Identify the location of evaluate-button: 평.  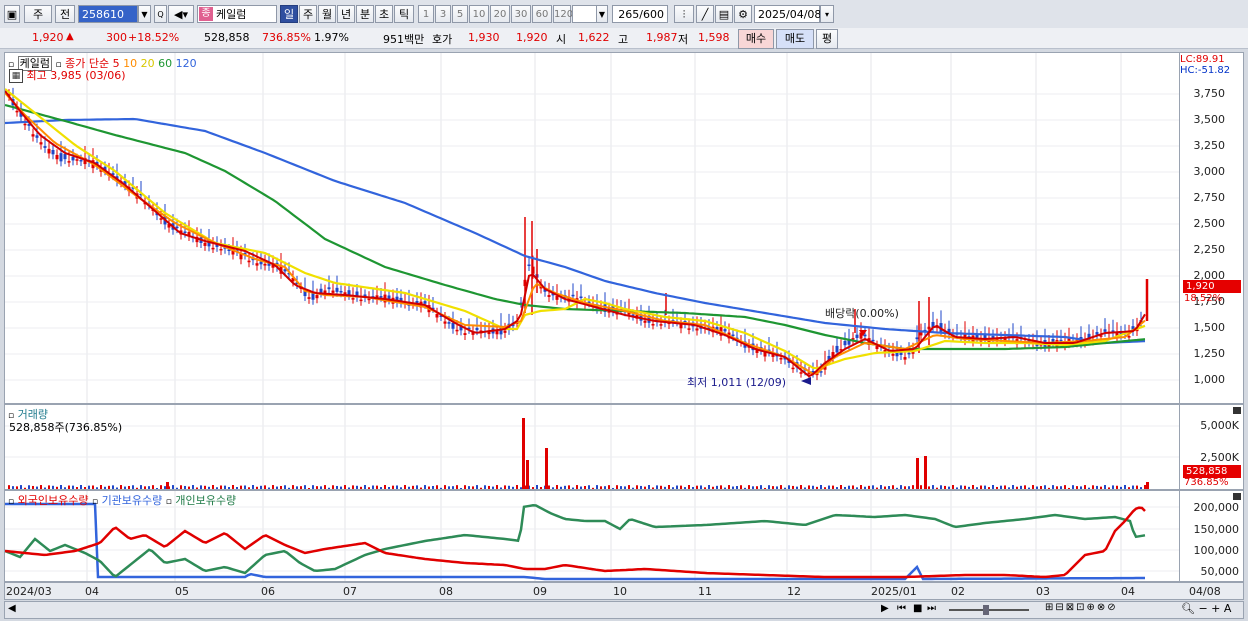
(827, 39).